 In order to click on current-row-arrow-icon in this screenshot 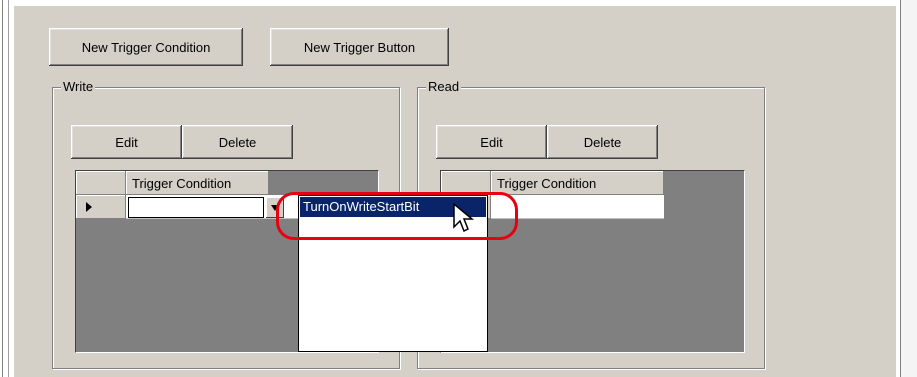, I will do `click(89, 207)`.